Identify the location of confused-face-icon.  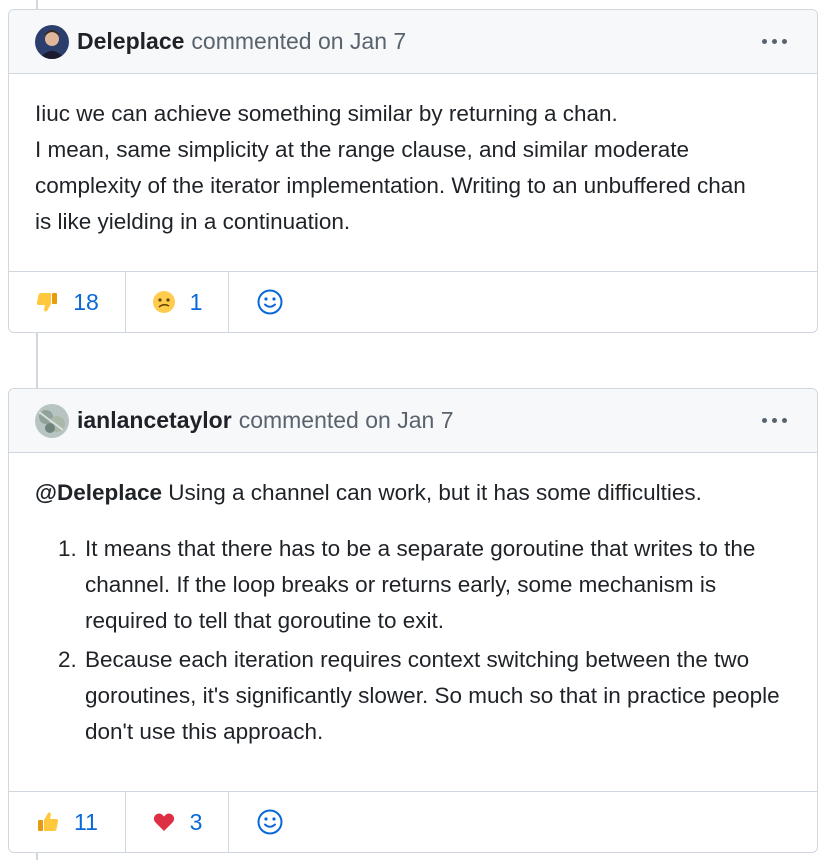
(164, 302).